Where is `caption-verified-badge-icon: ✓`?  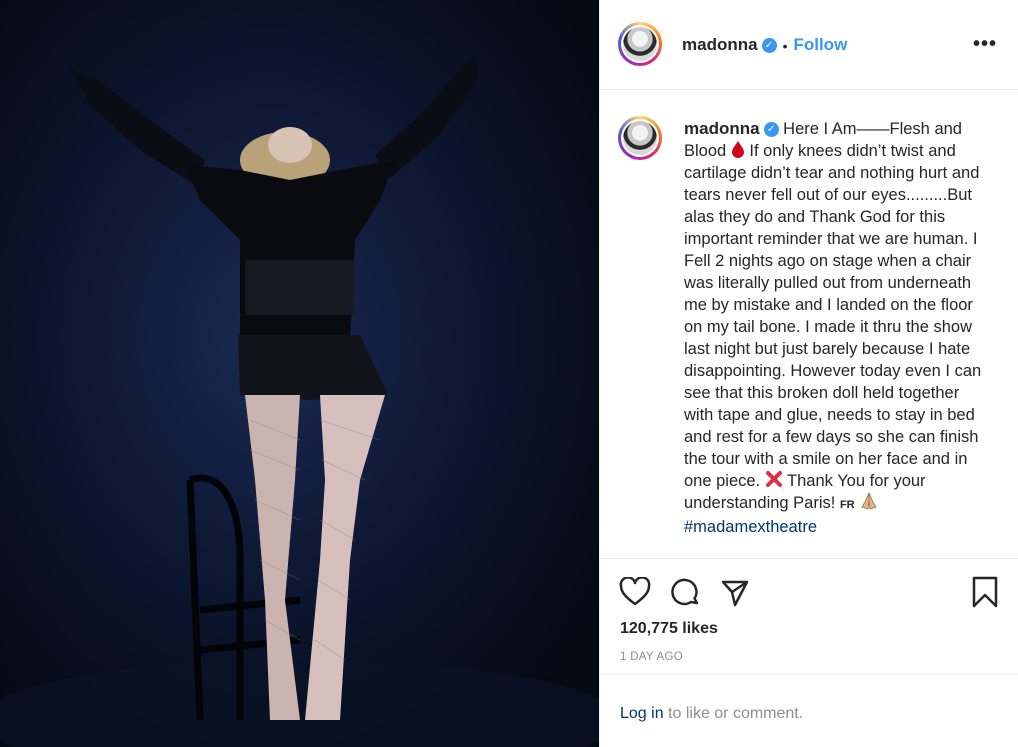 caption-verified-badge-icon: ✓ is located at coordinates (771, 130).